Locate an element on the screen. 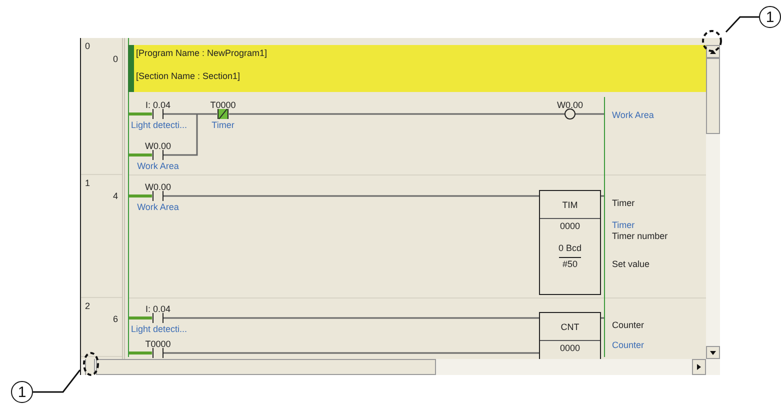 This screenshot has width=781, height=409. address-number: 0 is located at coordinates (115, 59).